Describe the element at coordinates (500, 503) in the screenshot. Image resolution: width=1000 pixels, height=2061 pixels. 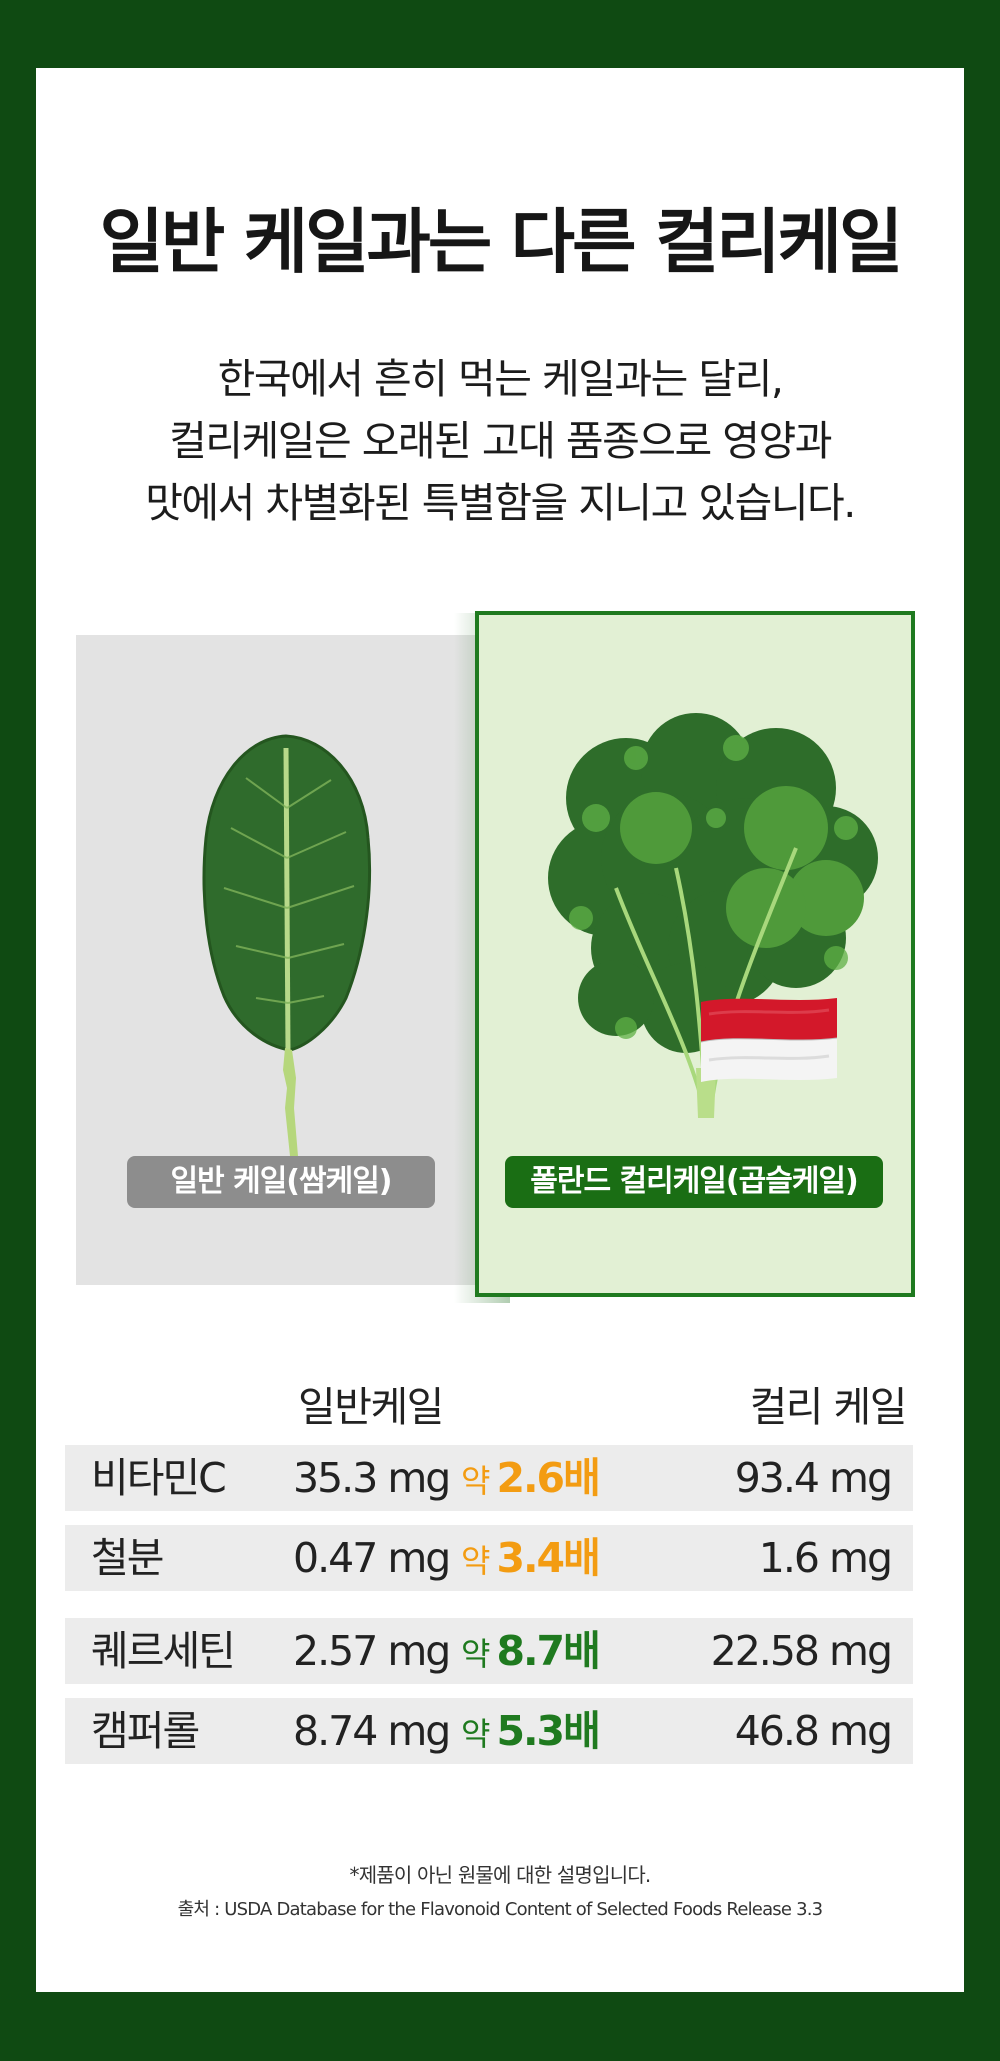
I see `description-line: 맛에서 차별화된 특별함을 지니고 있습니다.` at that location.